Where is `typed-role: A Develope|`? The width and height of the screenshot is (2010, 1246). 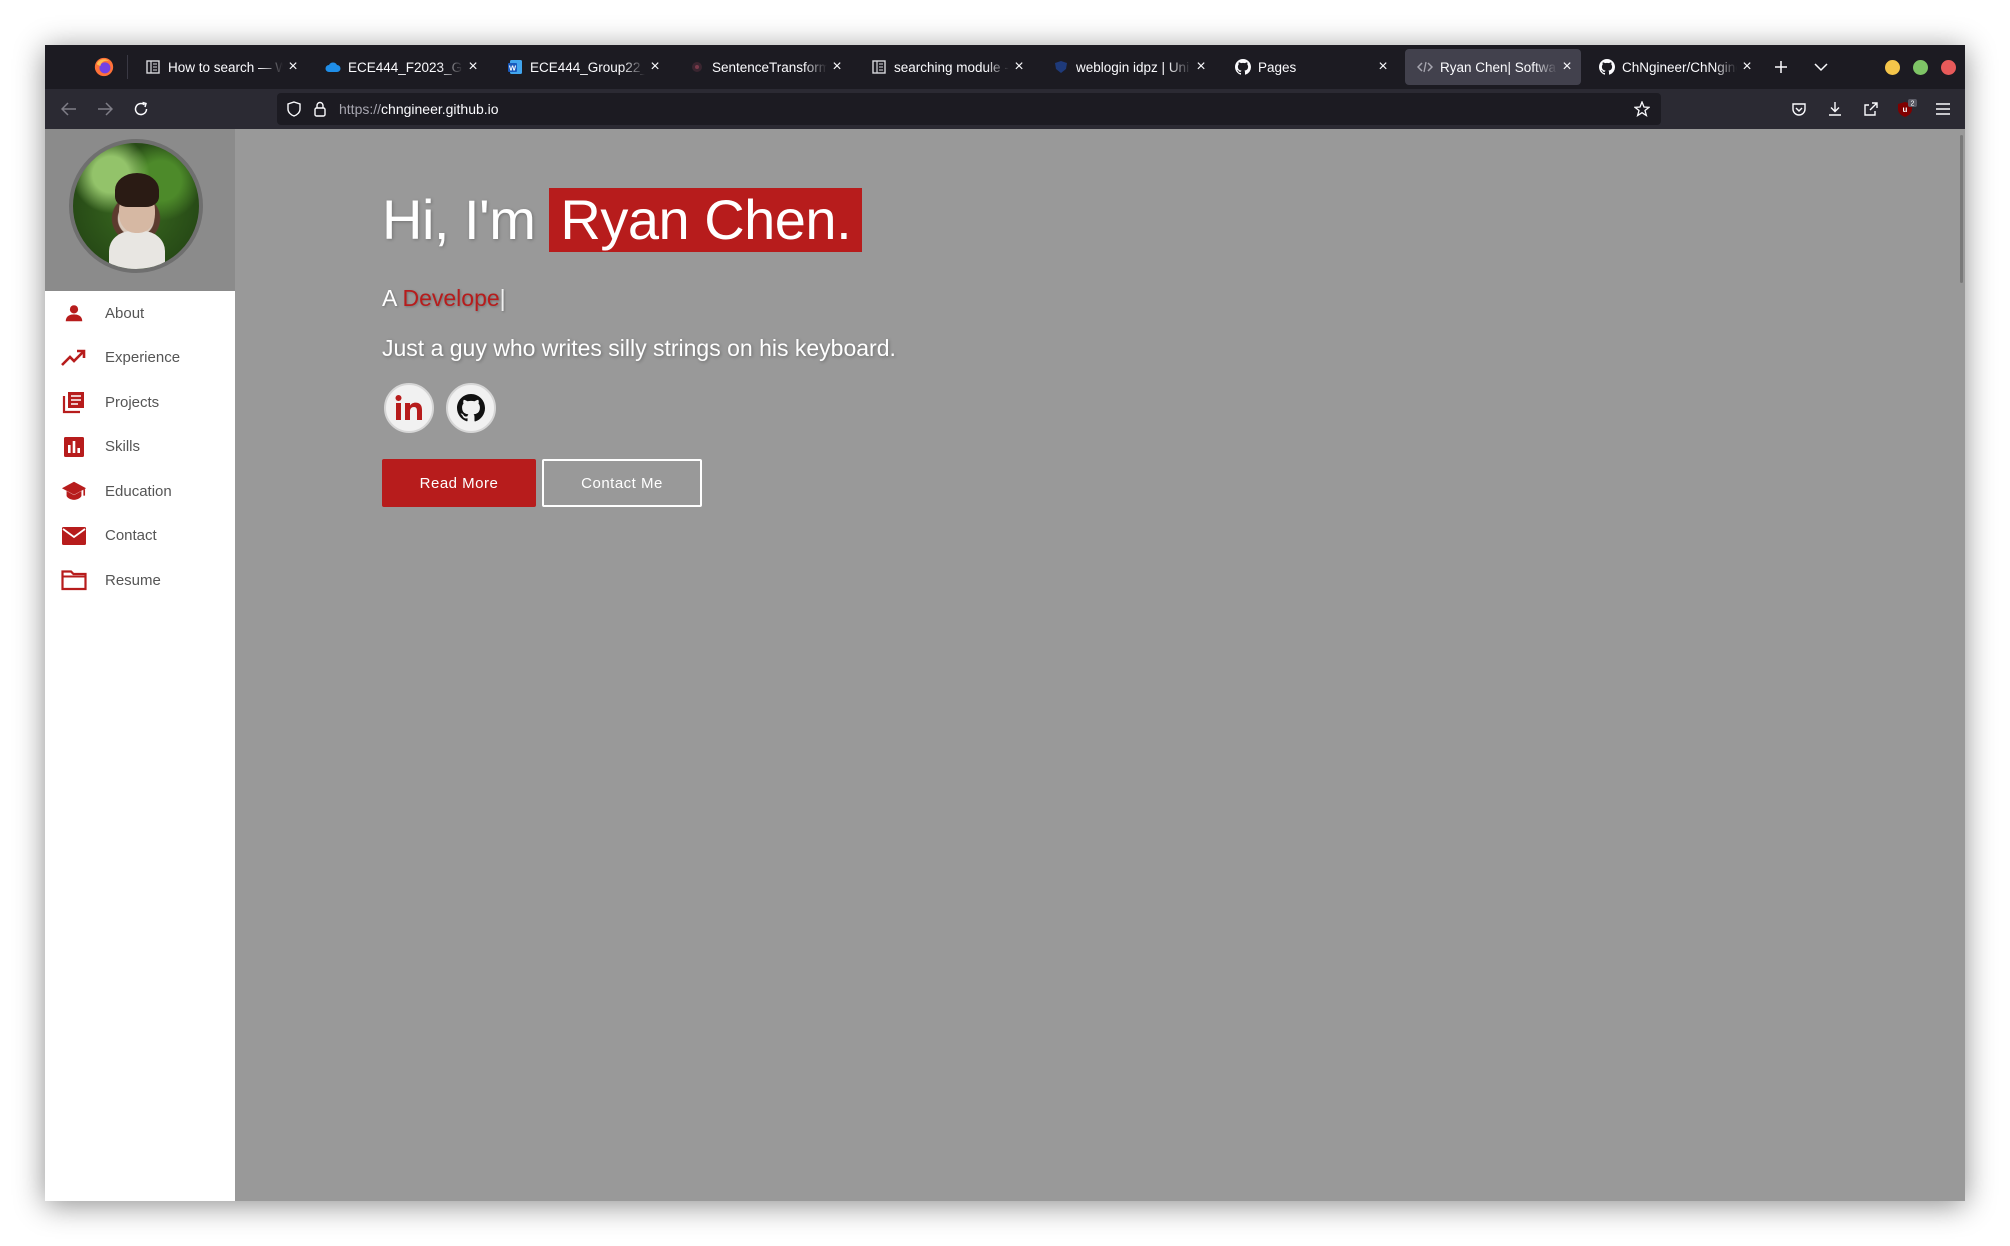
typed-role: A Develope| is located at coordinates (444, 298).